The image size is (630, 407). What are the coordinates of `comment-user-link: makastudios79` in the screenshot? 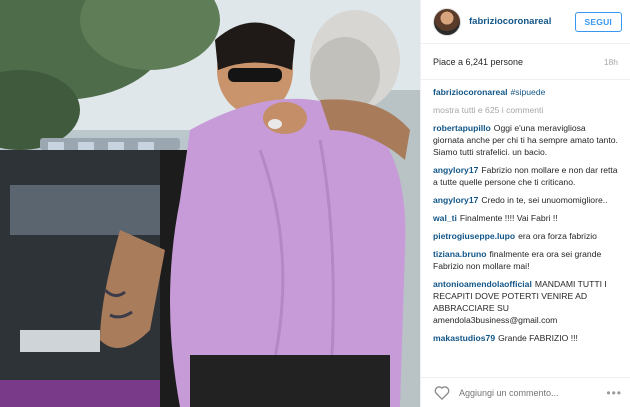 It's located at (464, 338).